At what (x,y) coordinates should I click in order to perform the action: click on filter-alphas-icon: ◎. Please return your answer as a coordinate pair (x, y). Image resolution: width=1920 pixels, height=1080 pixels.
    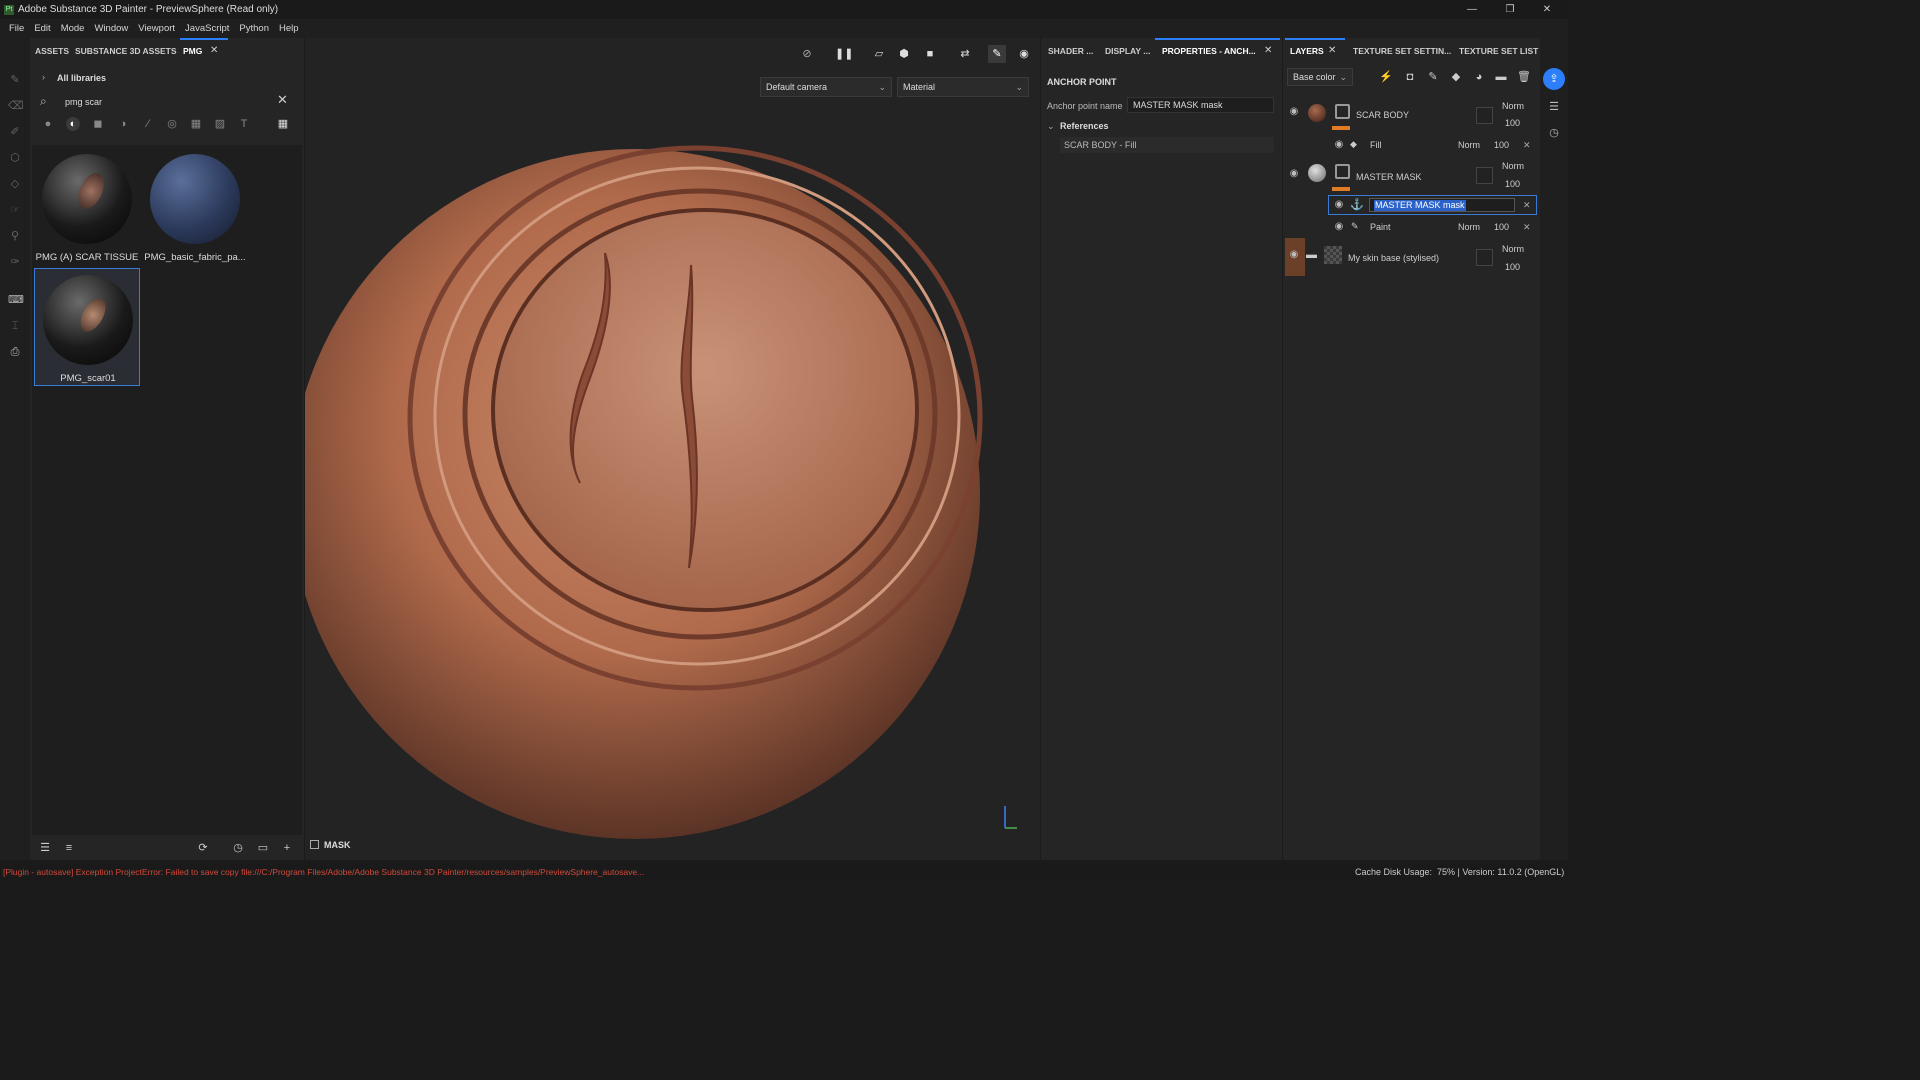
    Looking at the image, I should click on (172, 124).